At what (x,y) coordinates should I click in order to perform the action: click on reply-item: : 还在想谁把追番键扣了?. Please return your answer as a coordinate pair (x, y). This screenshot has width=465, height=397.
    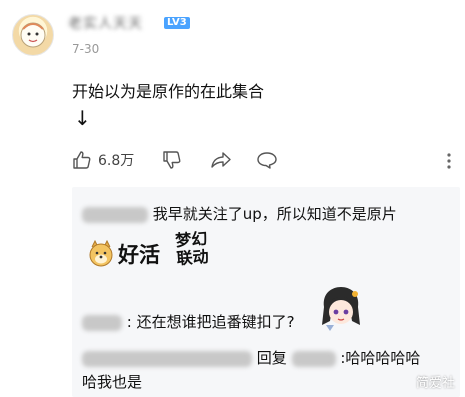
    Looking at the image, I should click on (188, 321).